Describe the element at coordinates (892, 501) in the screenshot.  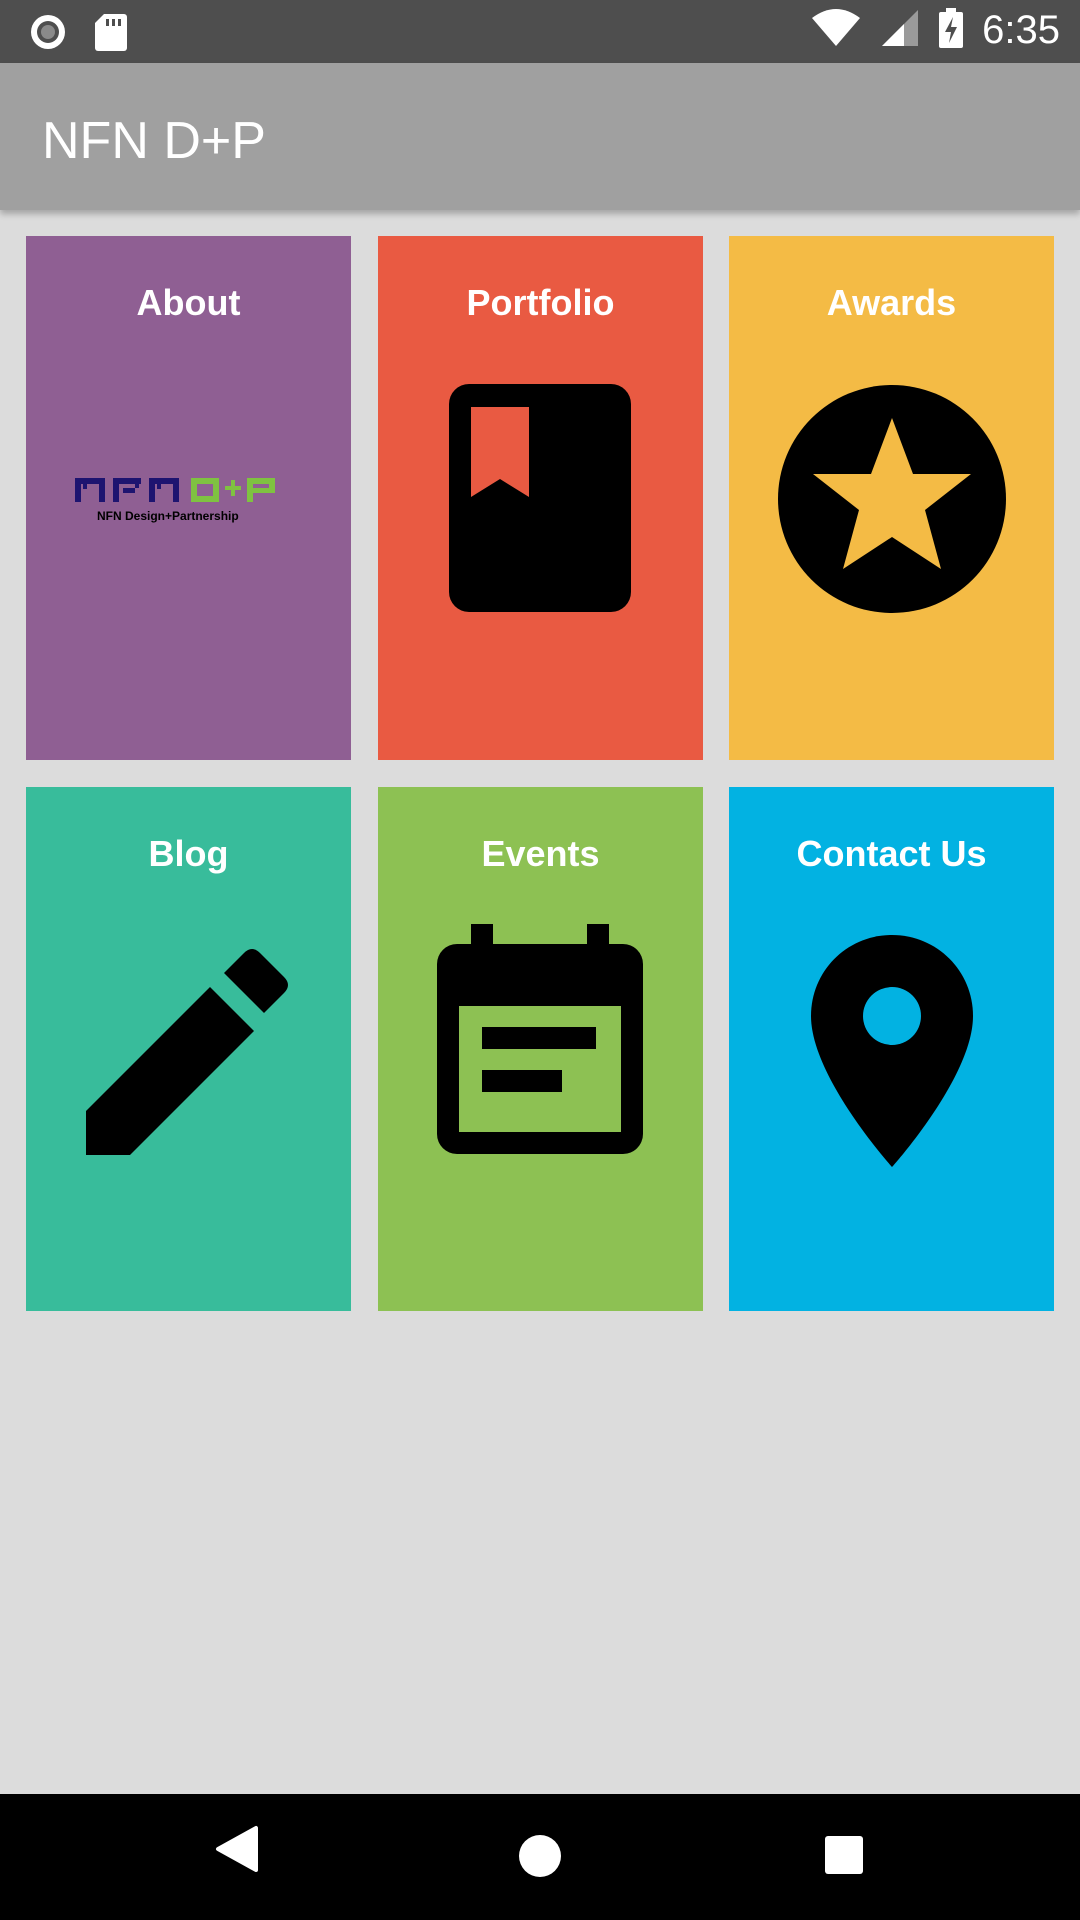
I see `star-circle-icon` at that location.